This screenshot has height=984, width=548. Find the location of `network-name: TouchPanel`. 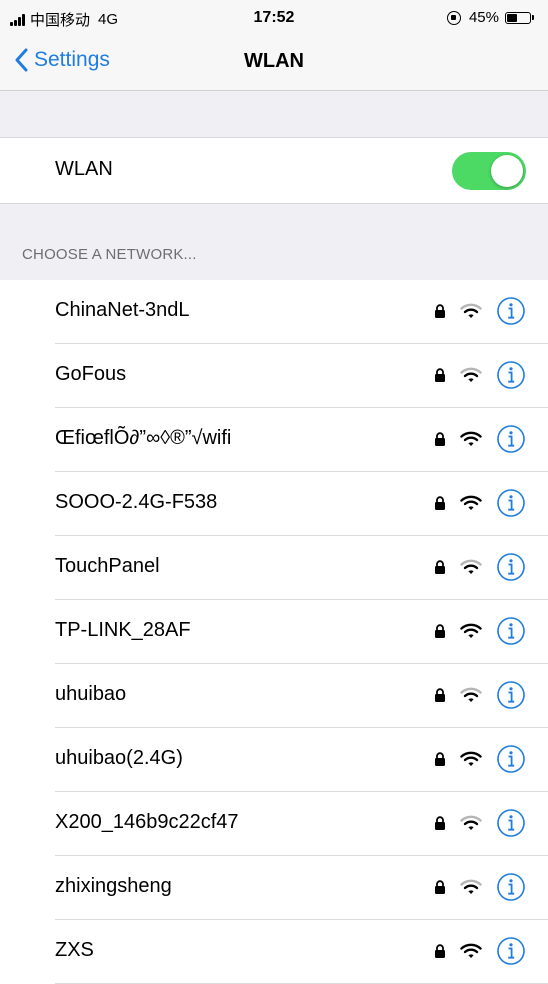

network-name: TouchPanel is located at coordinates (107, 566).